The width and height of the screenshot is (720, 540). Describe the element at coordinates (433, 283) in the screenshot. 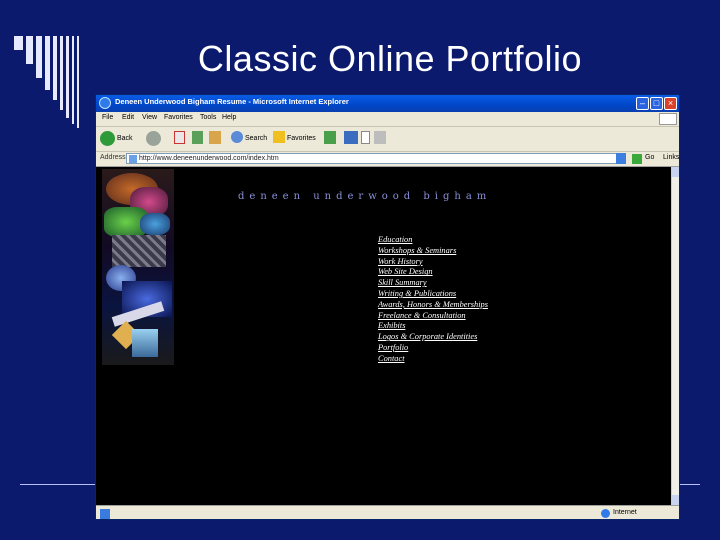

I see `nav-link-skill-summary: Skill Summary` at that location.